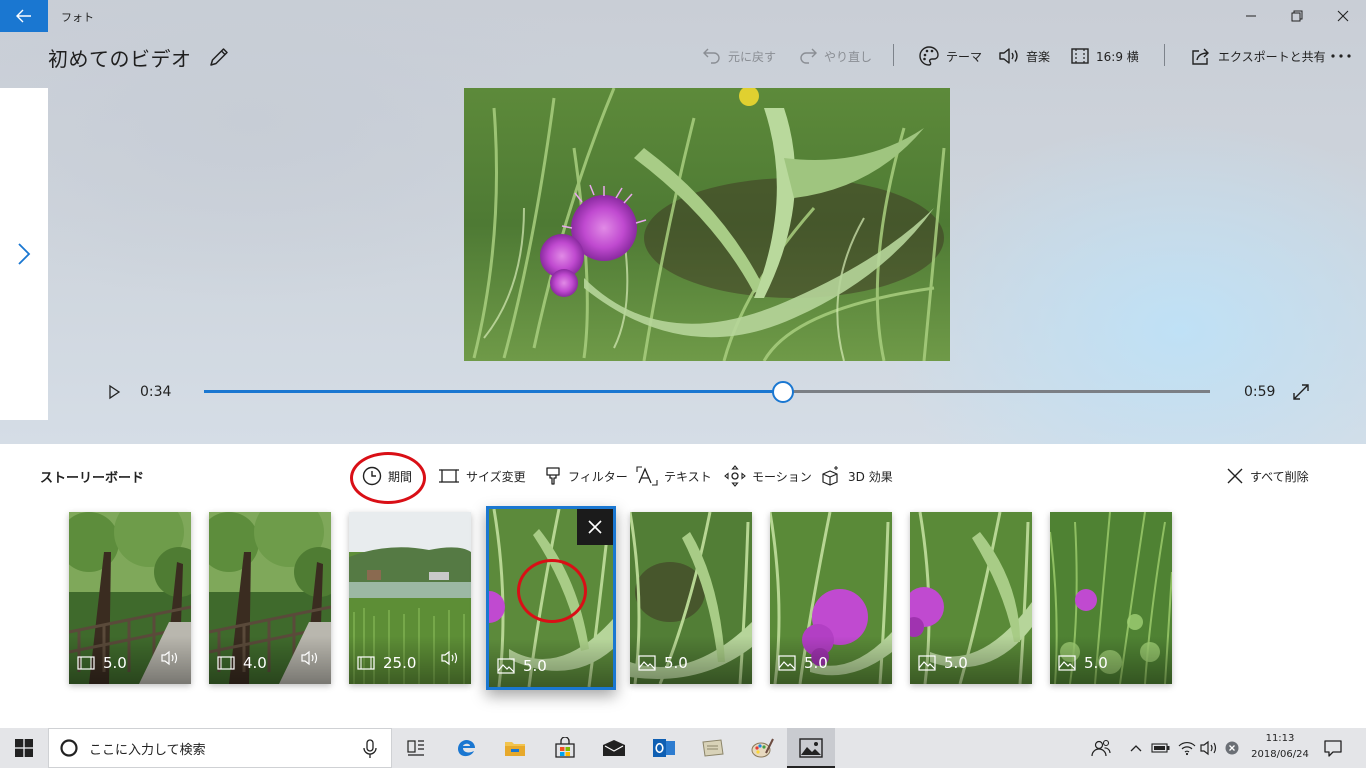  Describe the element at coordinates (739, 56) in the screenshot. I see `undo-button: 元に戻す` at that location.